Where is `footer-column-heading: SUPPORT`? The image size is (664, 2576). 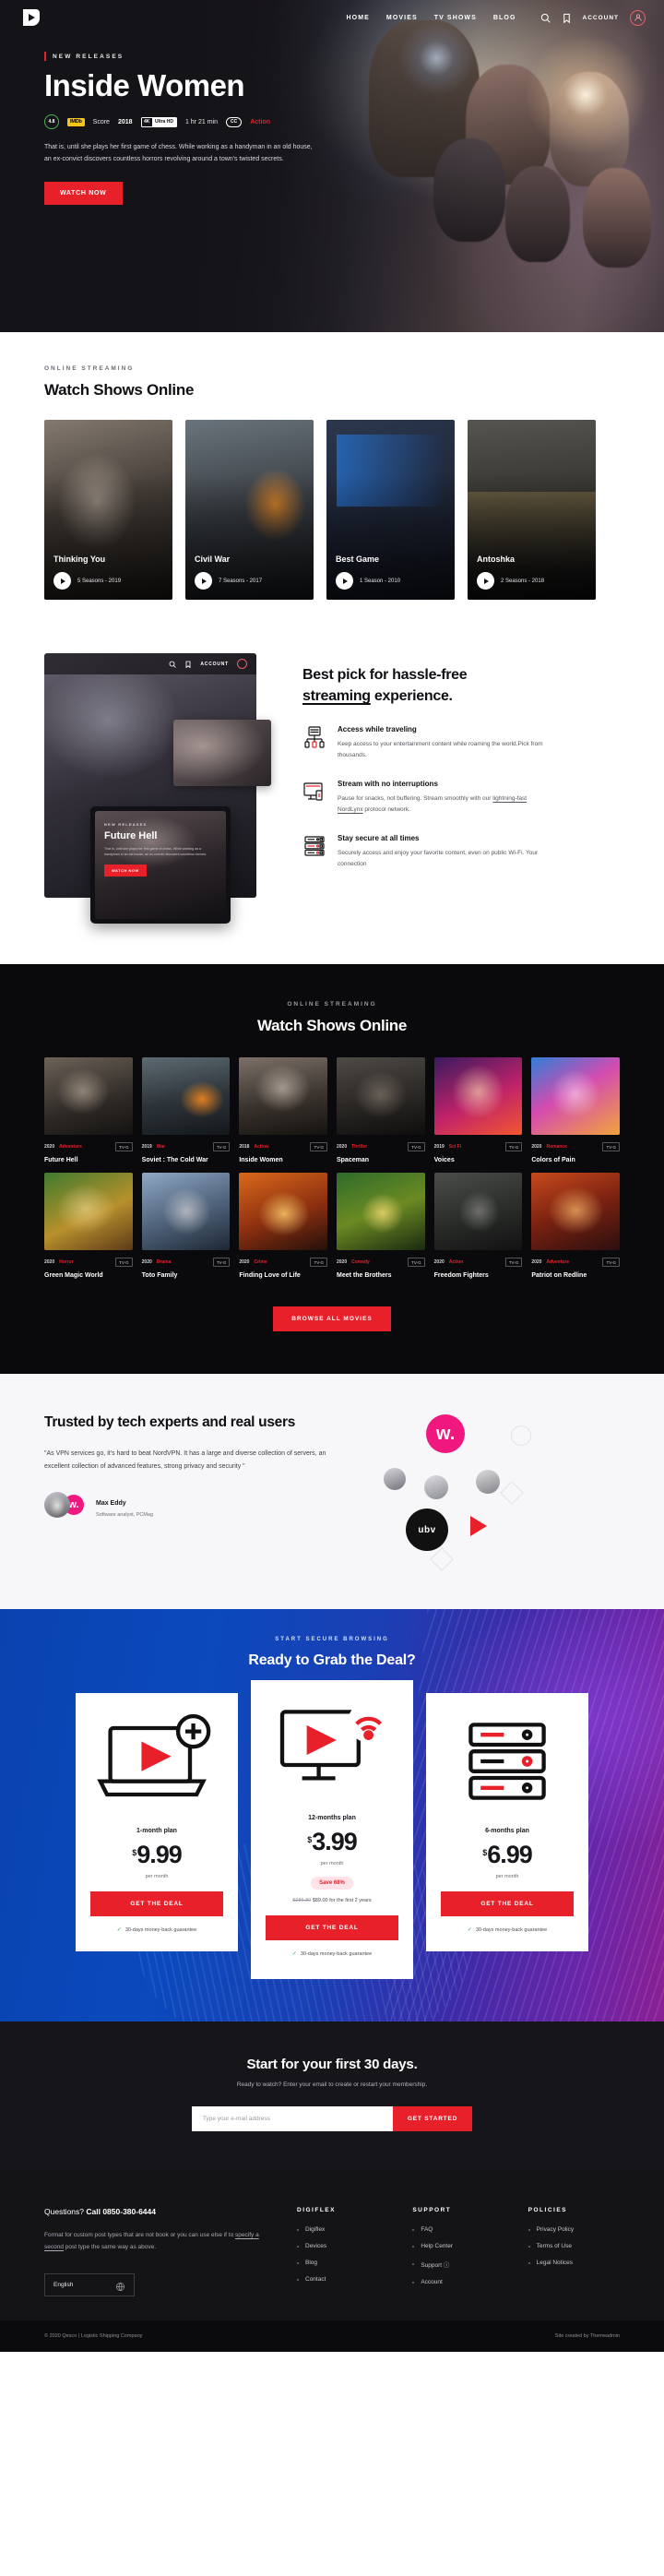
footer-column-heading: SUPPORT is located at coordinates (432, 2210).